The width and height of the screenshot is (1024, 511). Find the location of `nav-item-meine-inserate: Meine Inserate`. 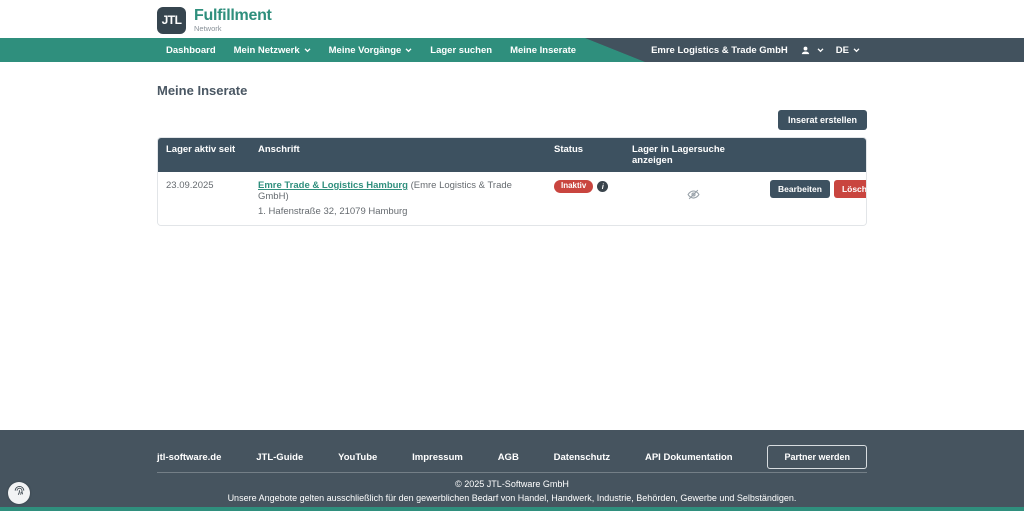

nav-item-meine-inserate: Meine Inserate is located at coordinates (543, 50).